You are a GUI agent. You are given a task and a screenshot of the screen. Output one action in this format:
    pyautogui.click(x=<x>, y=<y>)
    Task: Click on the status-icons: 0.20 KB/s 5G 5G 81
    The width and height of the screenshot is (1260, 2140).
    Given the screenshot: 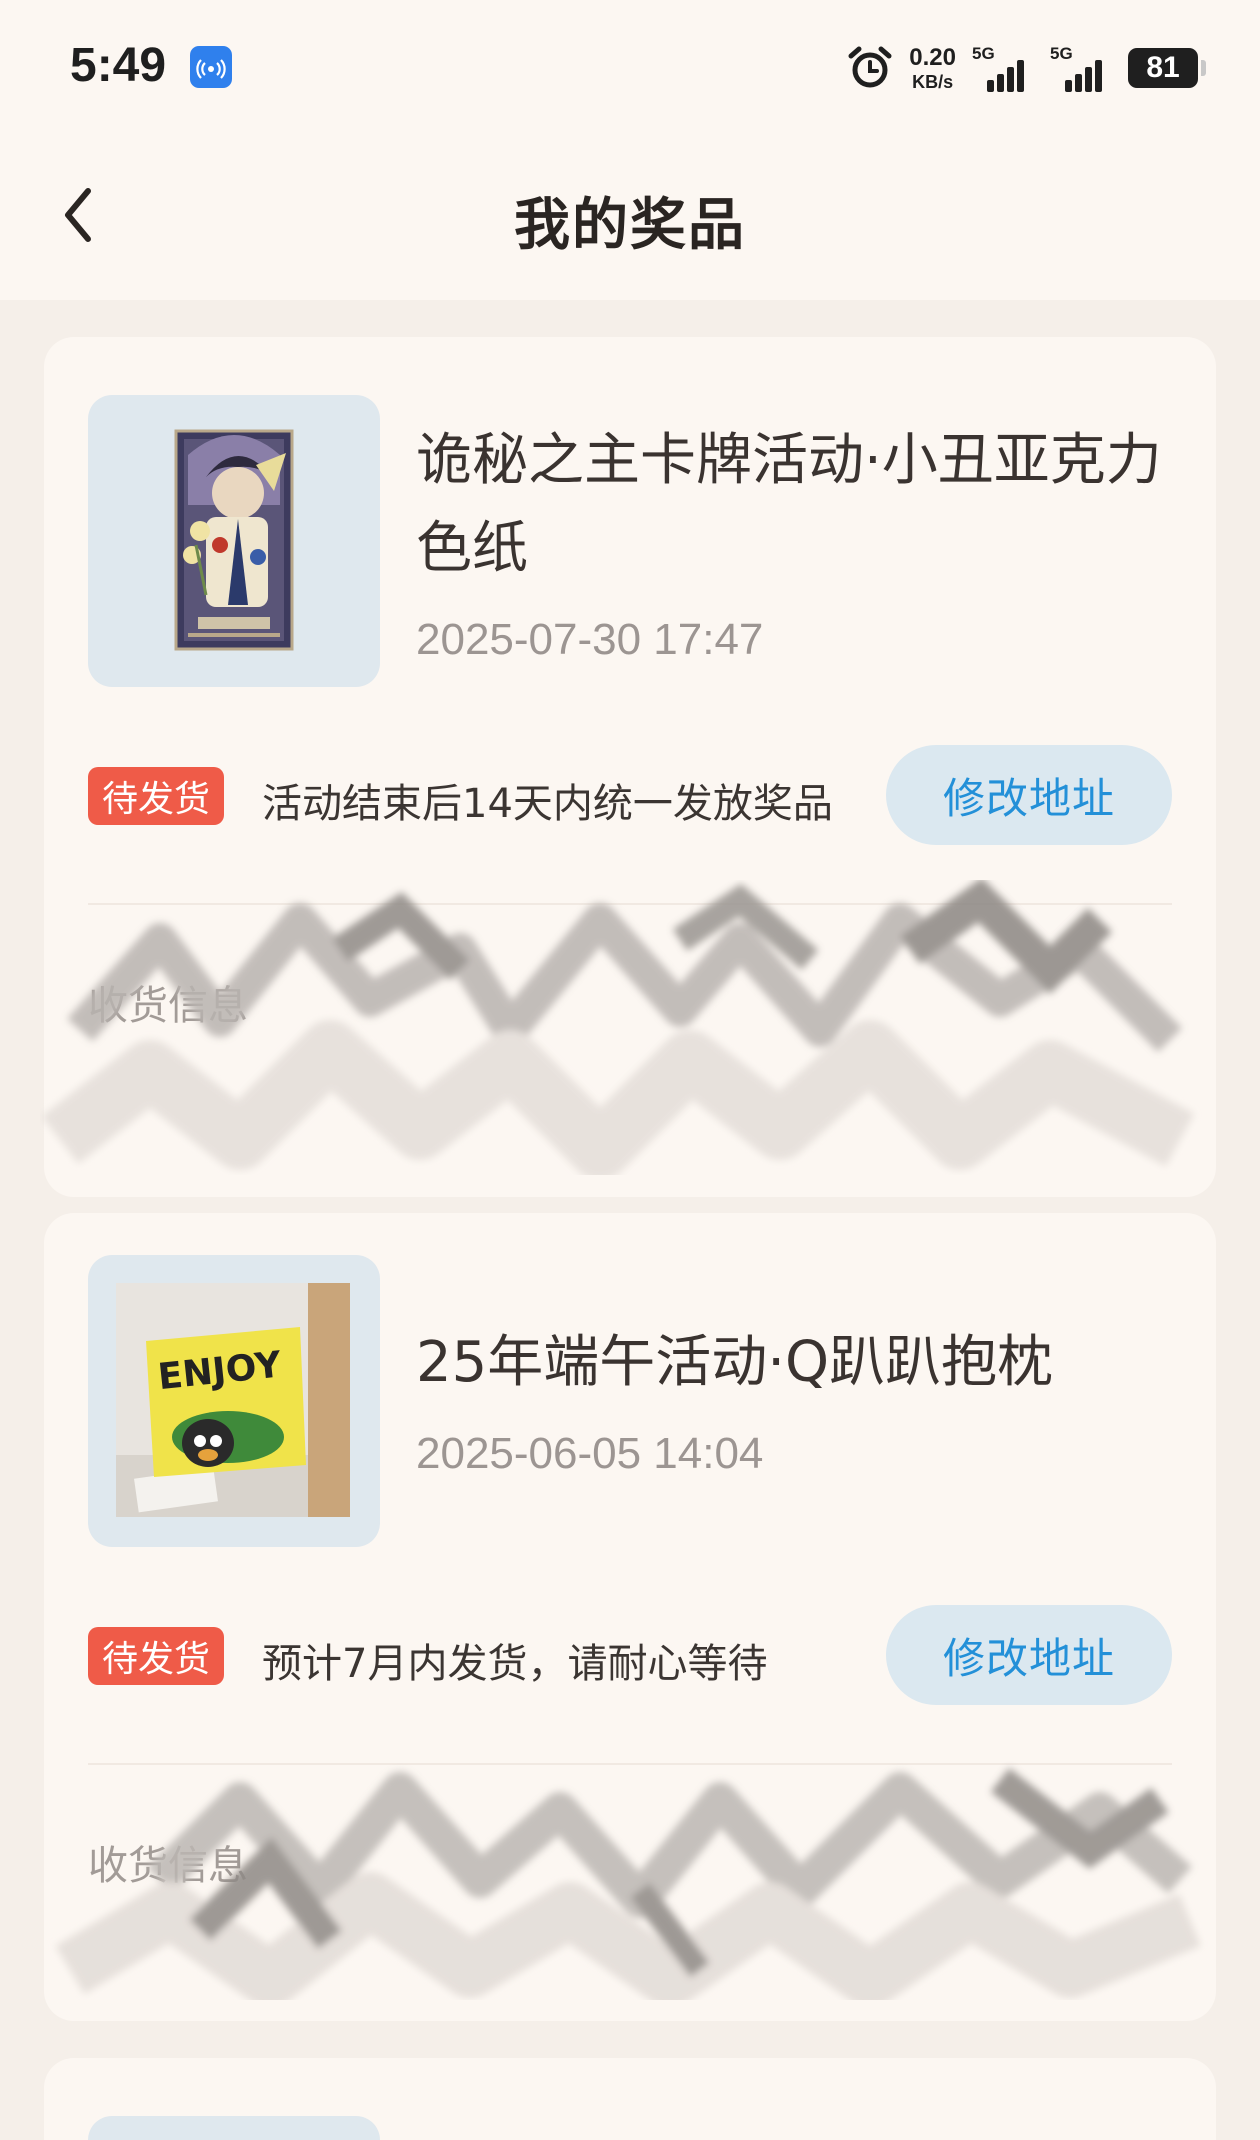 What is the action you would take?
    pyautogui.click(x=1026, y=68)
    